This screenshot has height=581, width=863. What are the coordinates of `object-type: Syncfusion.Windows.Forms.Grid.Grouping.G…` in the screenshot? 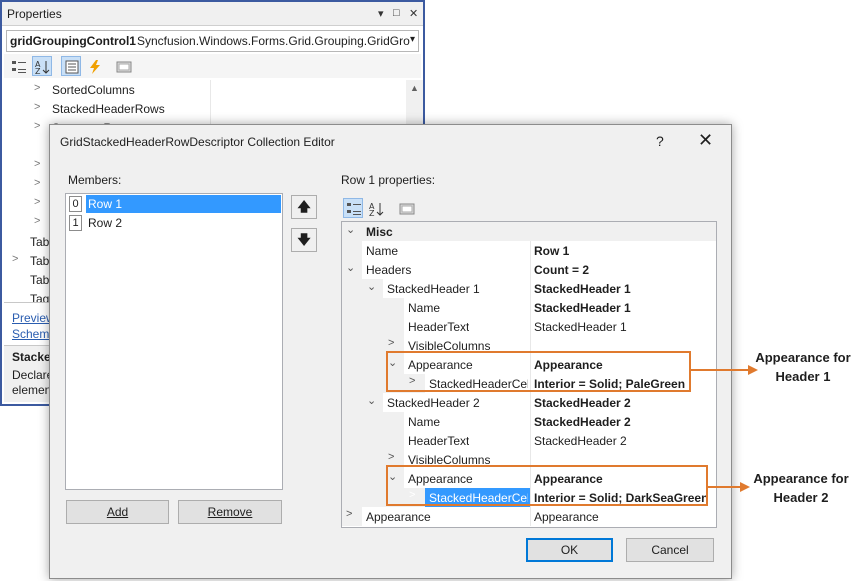 It's located at (273, 41).